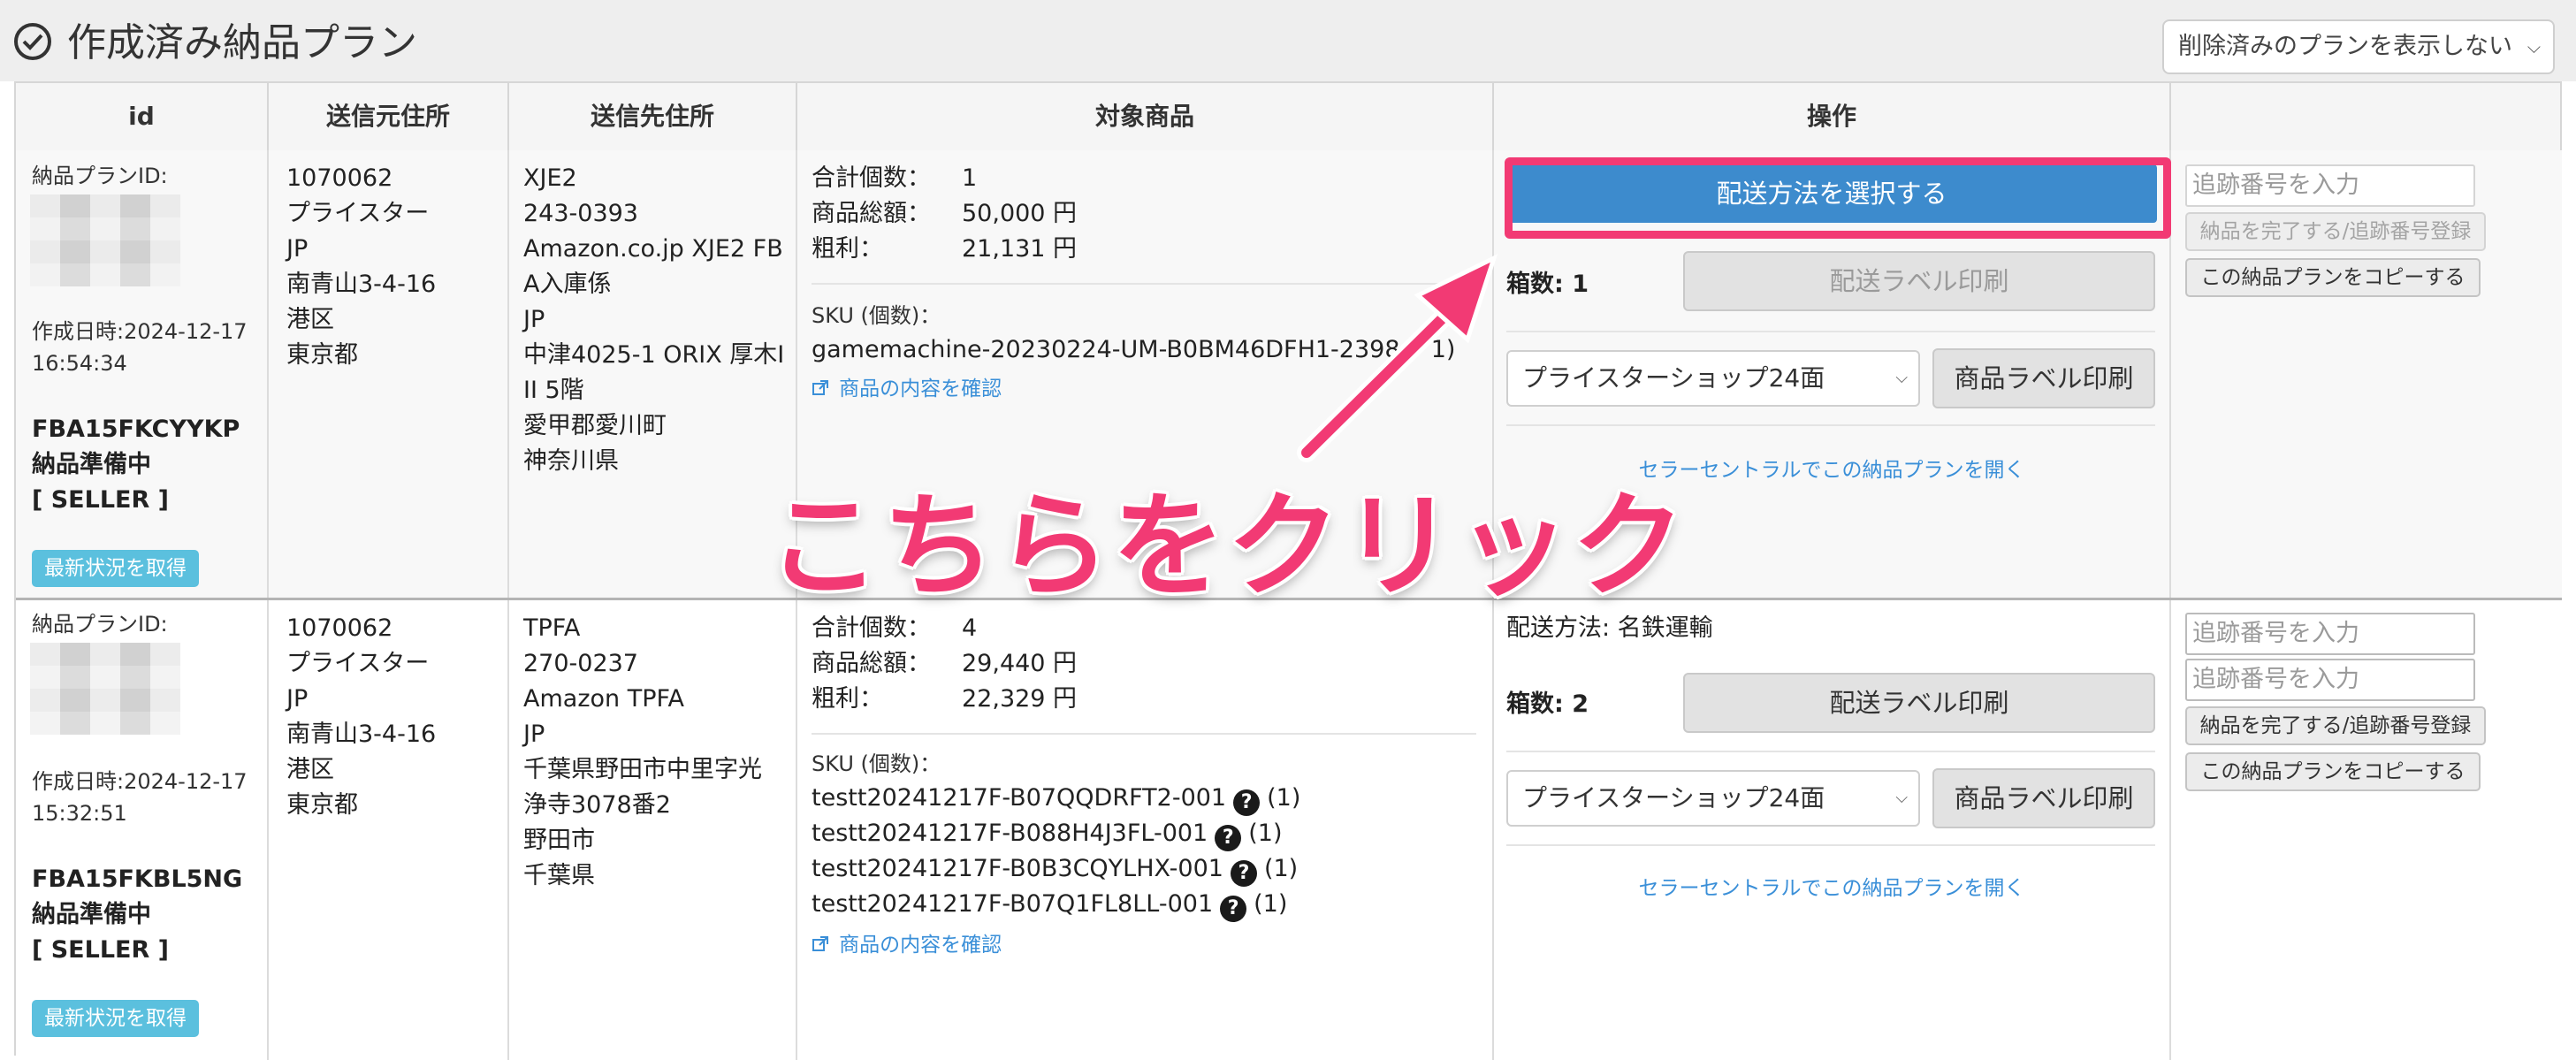 The height and width of the screenshot is (1060, 2576). Describe the element at coordinates (1049, 904) in the screenshot. I see `sku-item: testt20241217F-B07Q1FL8LL-001? (1)` at that location.